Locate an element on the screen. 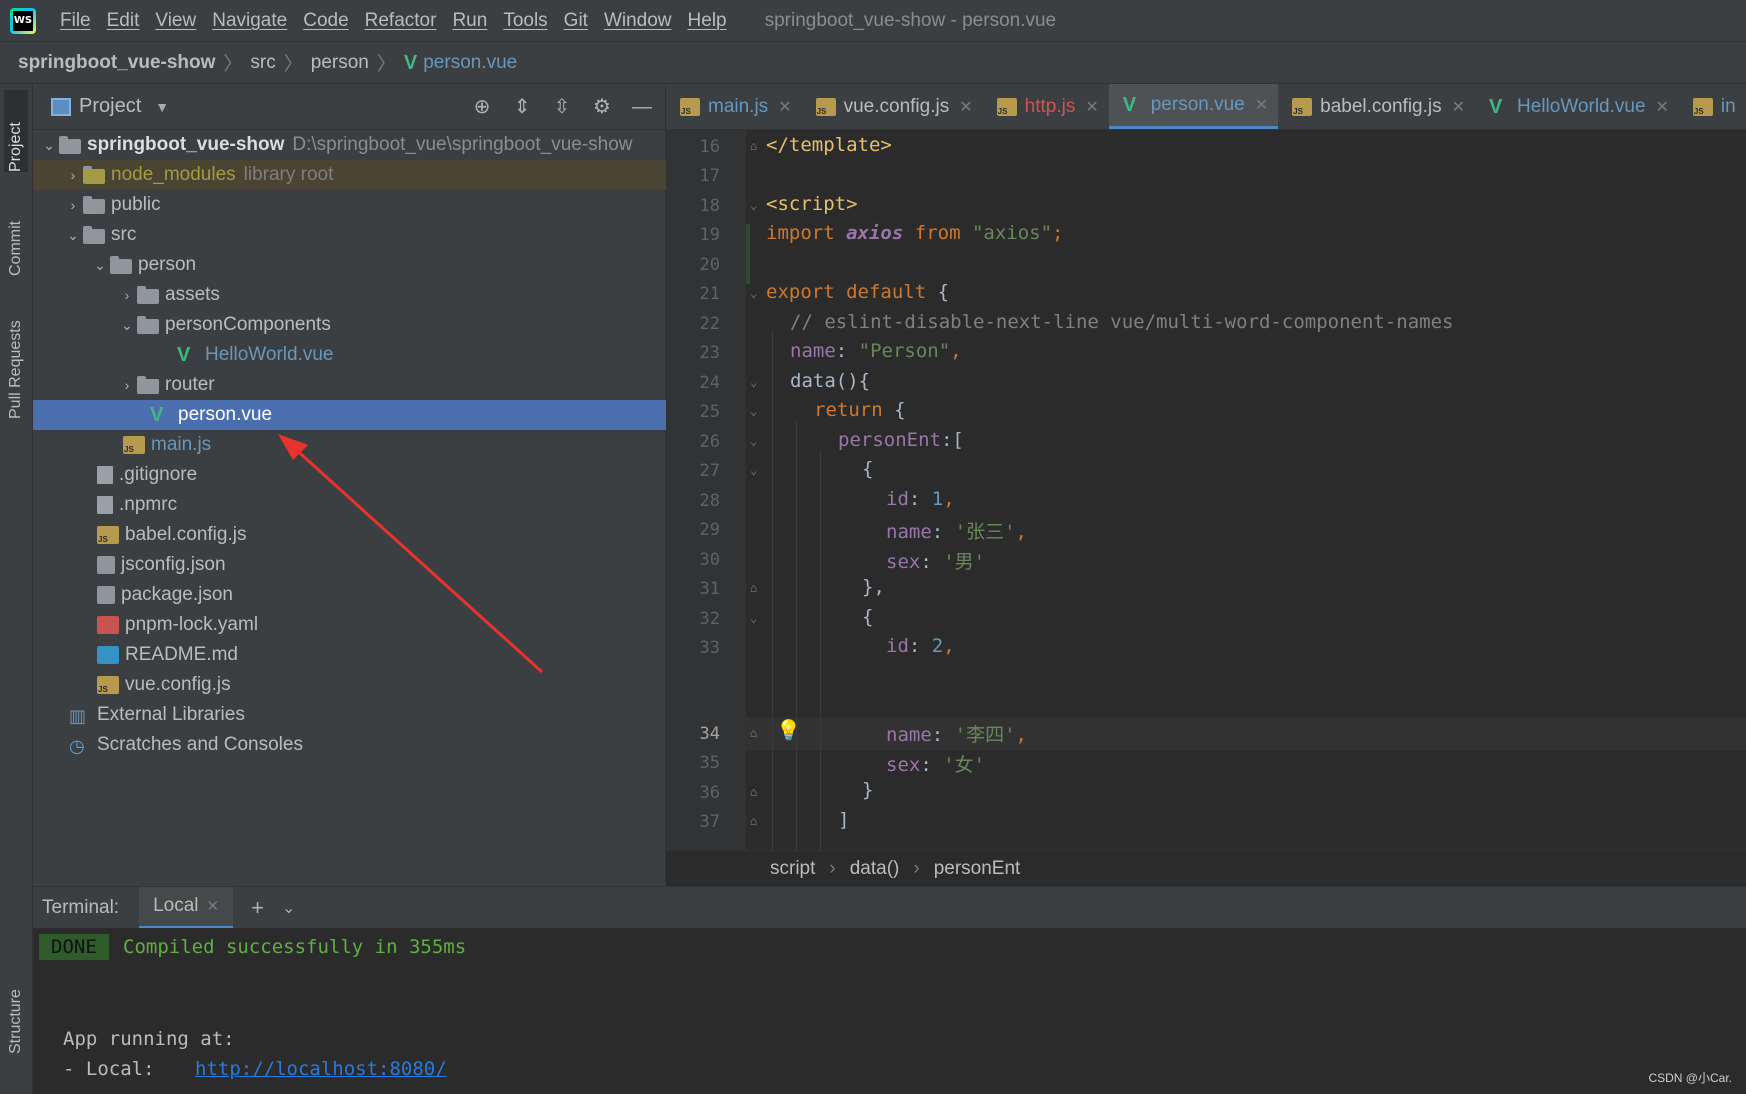 This screenshot has height=1094, width=1746. tree-item-package: package.json is located at coordinates (349, 595).